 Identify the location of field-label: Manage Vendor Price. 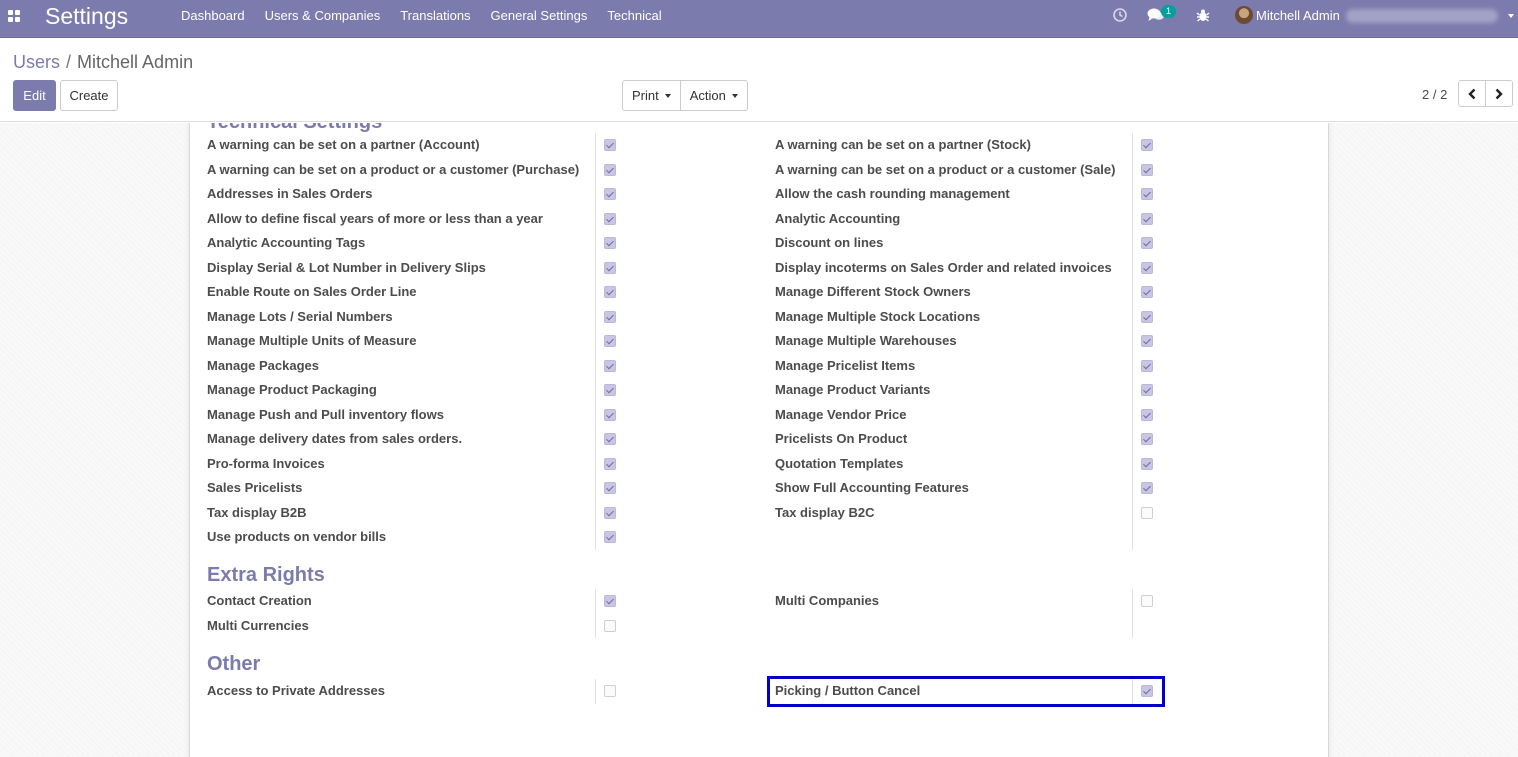
(841, 414).